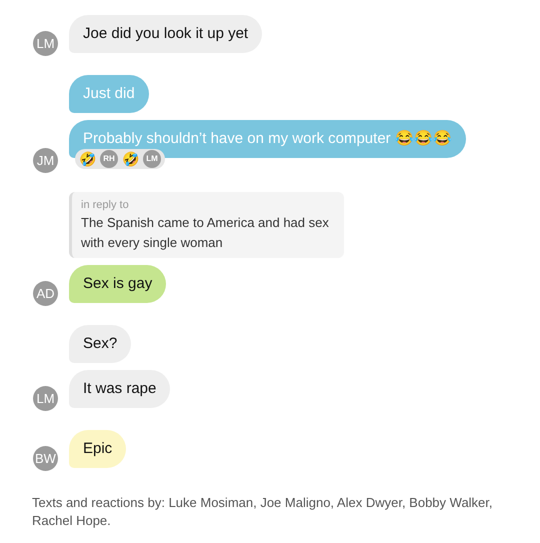  I want to click on avatar: AD, so click(45, 293).